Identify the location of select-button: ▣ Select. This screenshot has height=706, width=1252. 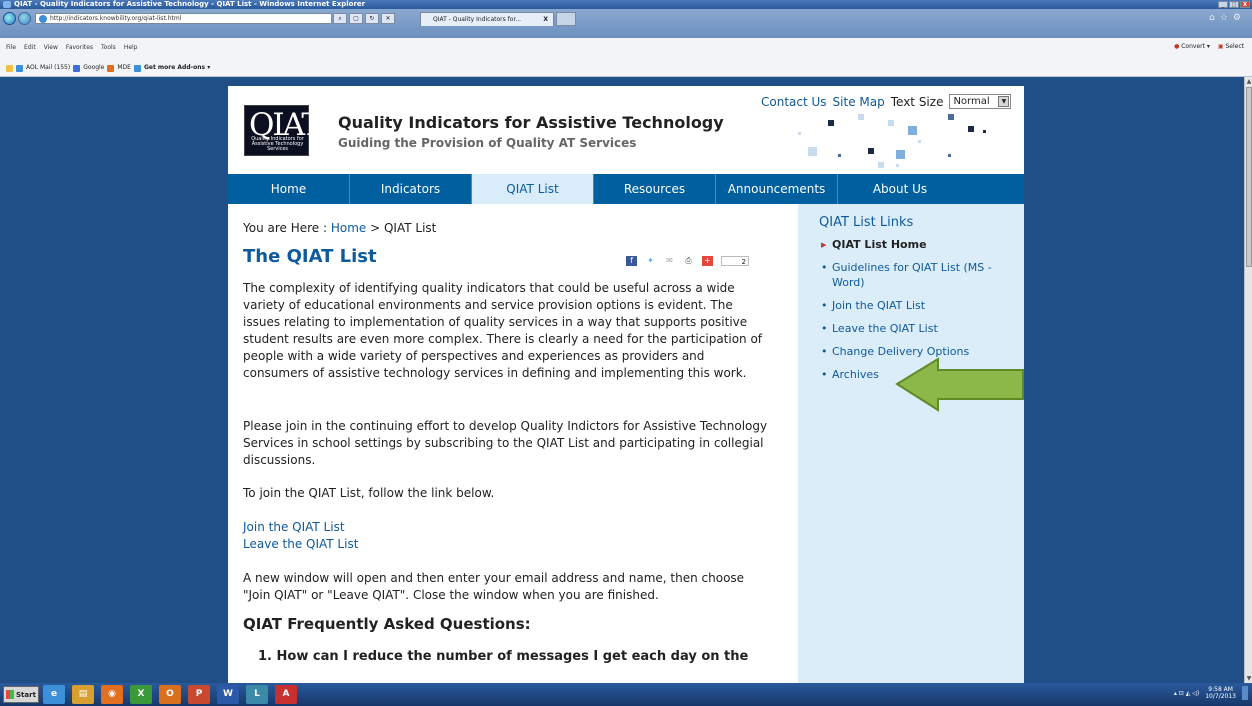
(1231, 47).